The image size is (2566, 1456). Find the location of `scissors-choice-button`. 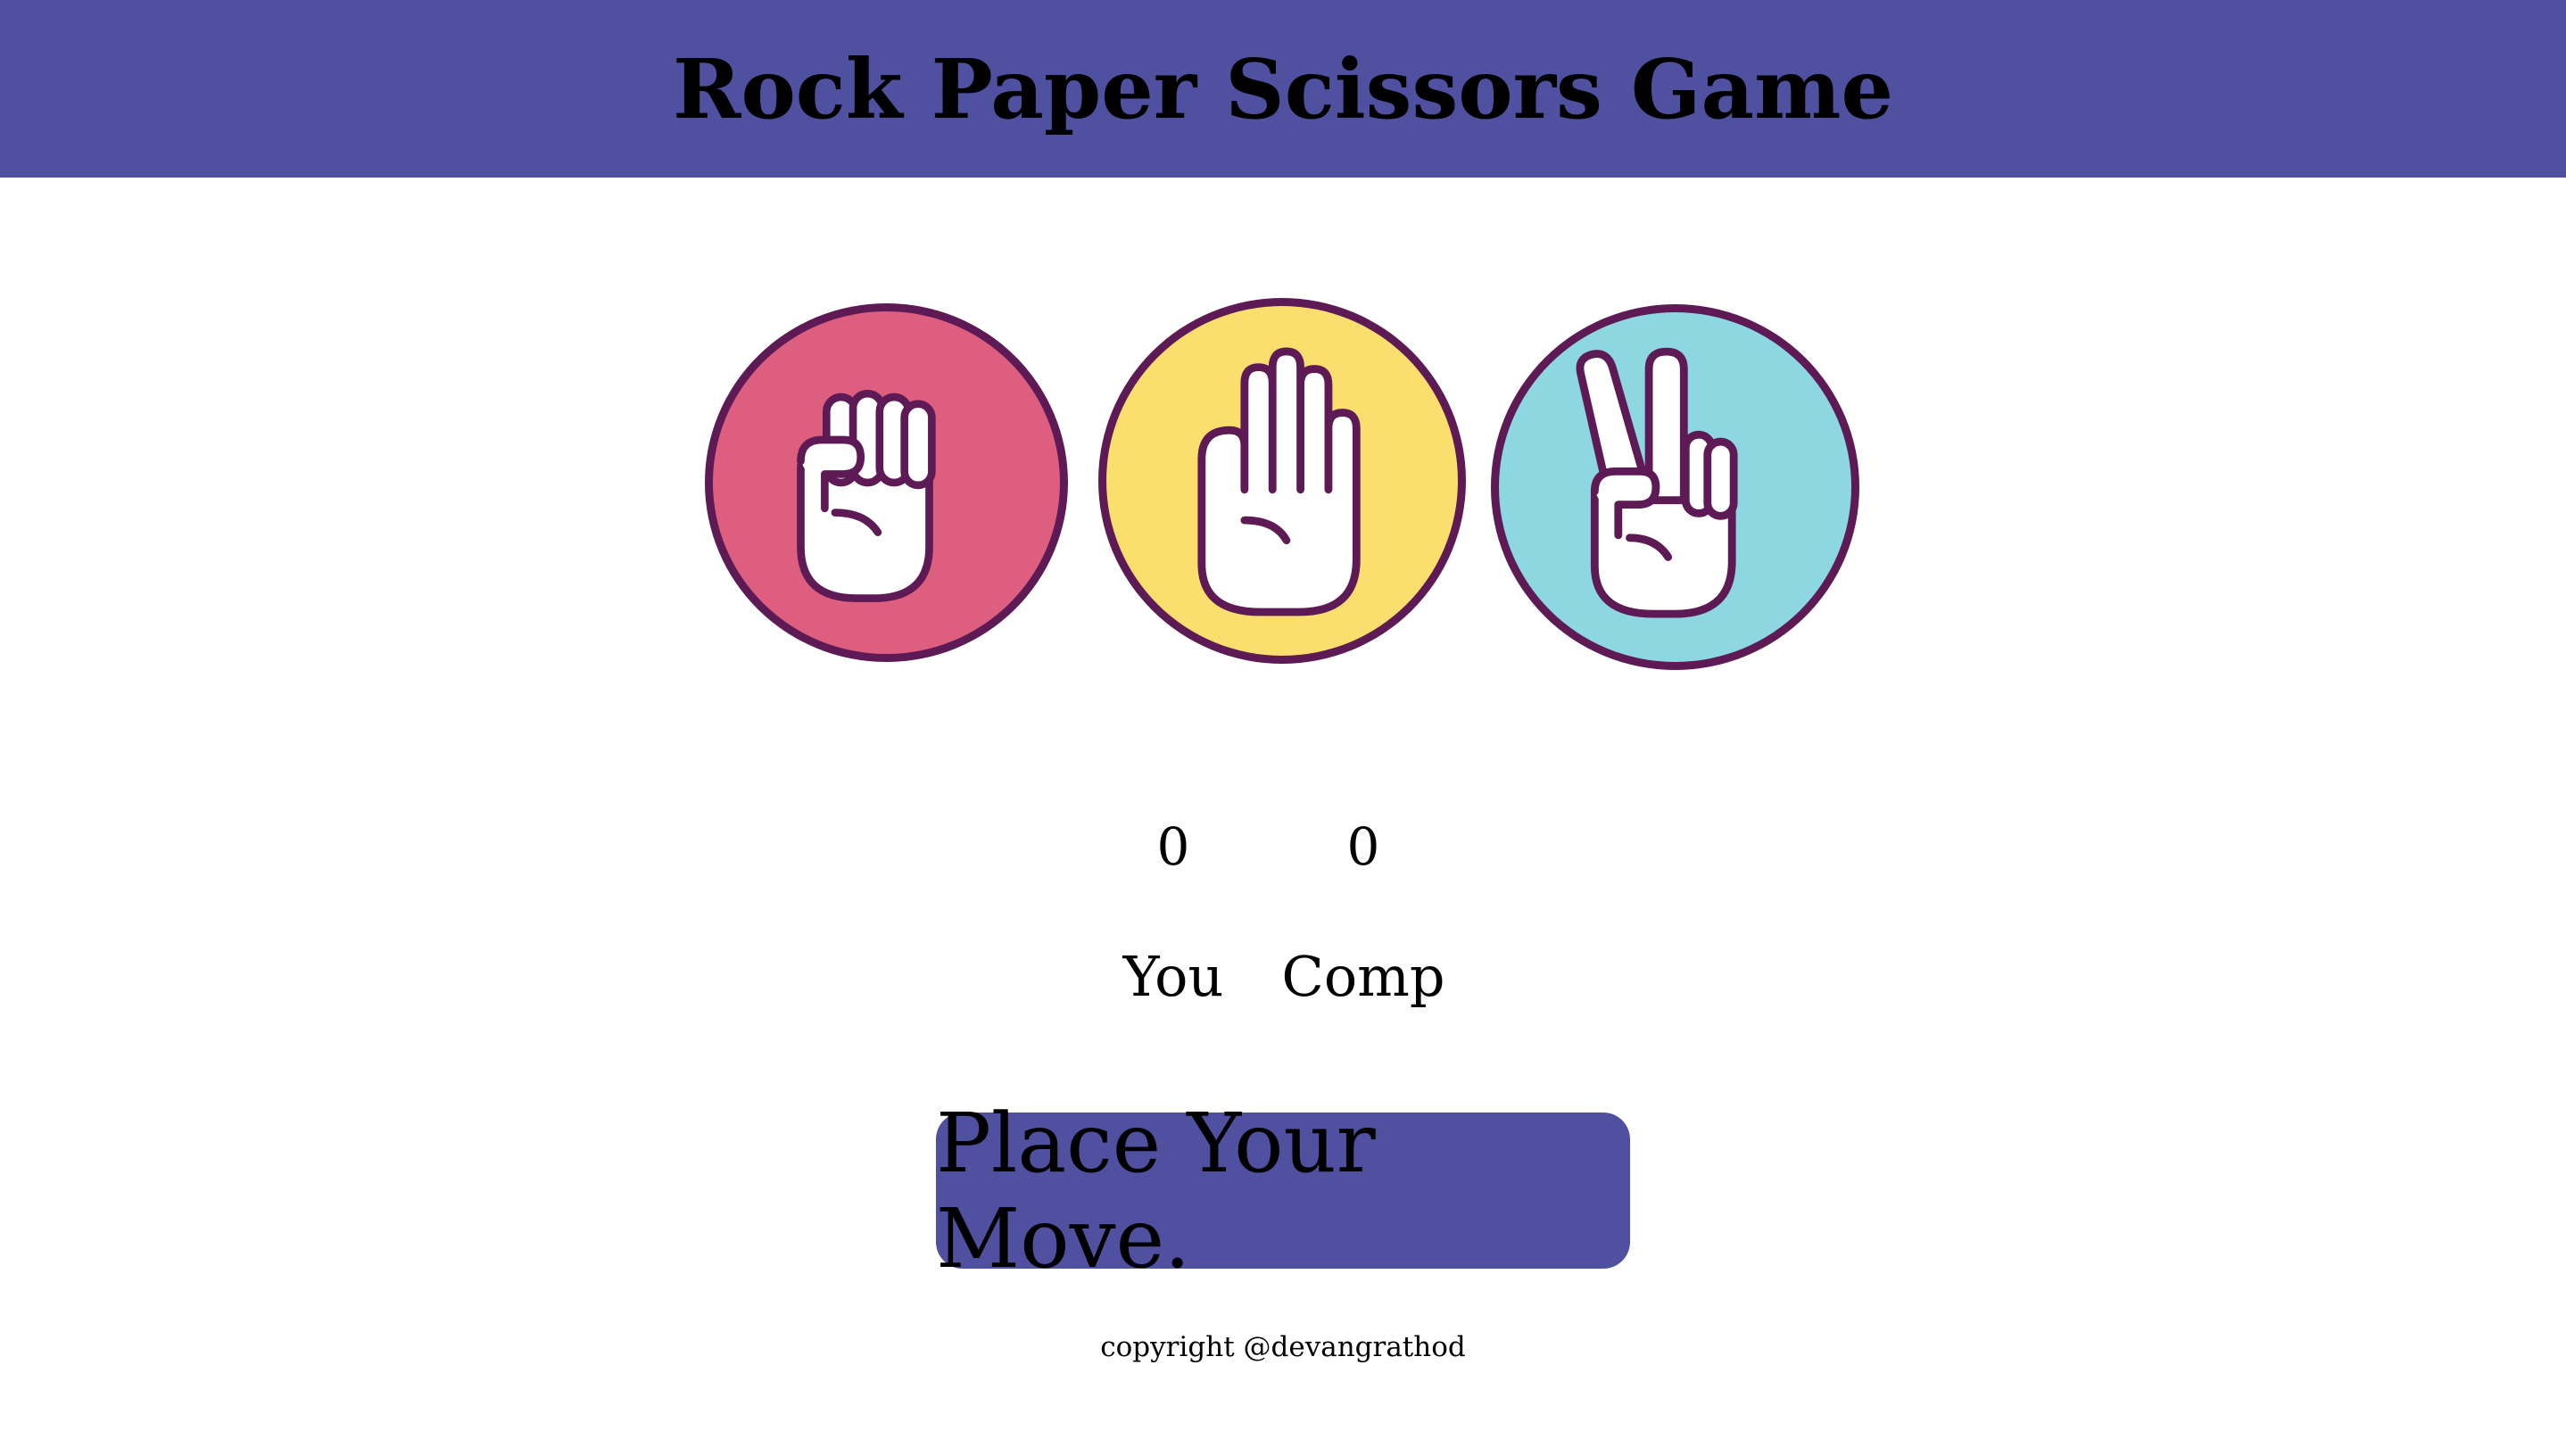

scissors-choice-button is located at coordinates (1675, 487).